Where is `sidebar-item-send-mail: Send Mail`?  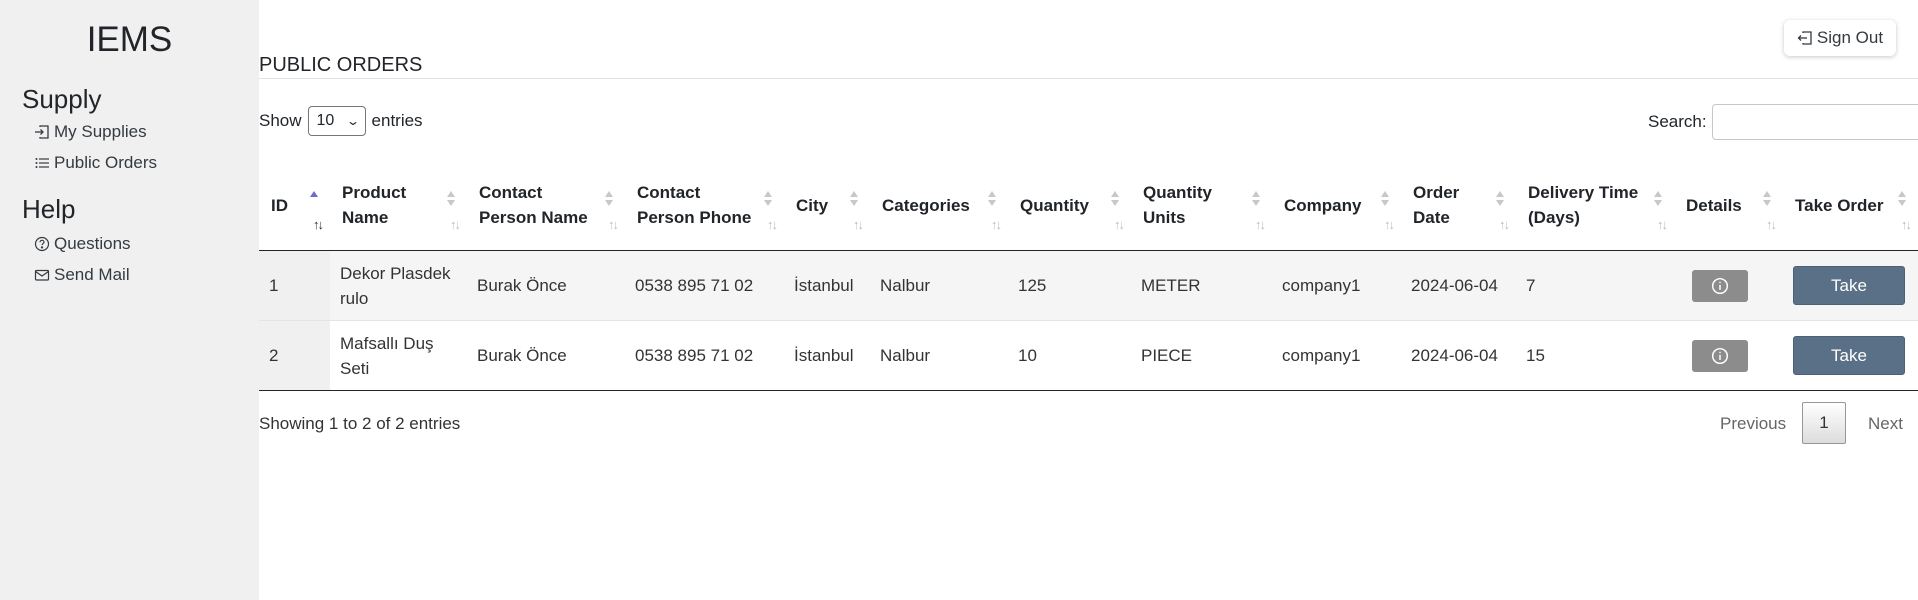 sidebar-item-send-mail: Send Mail is located at coordinates (82, 275).